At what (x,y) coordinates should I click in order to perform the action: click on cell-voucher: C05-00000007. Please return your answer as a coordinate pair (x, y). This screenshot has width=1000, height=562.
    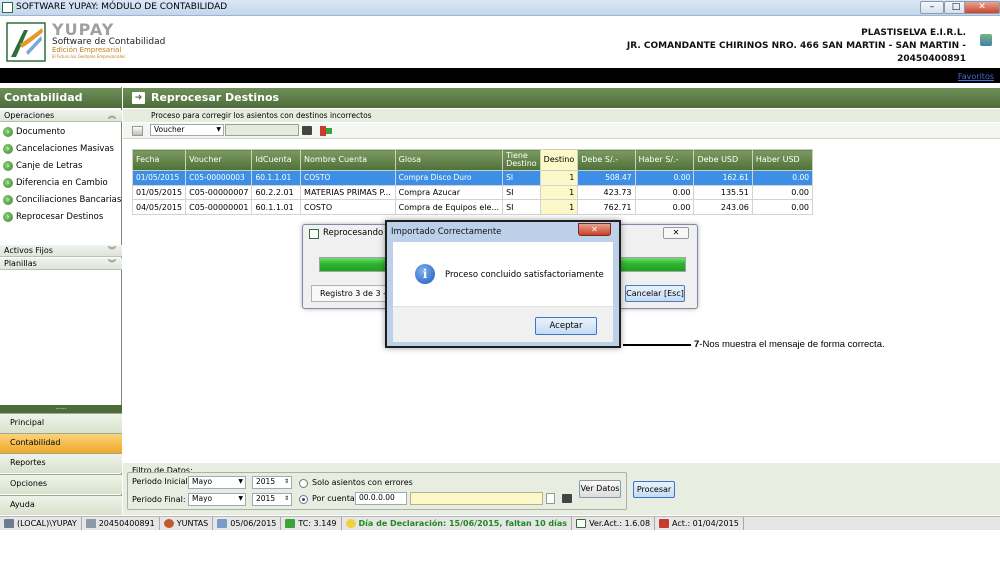
    Looking at the image, I should click on (219, 192).